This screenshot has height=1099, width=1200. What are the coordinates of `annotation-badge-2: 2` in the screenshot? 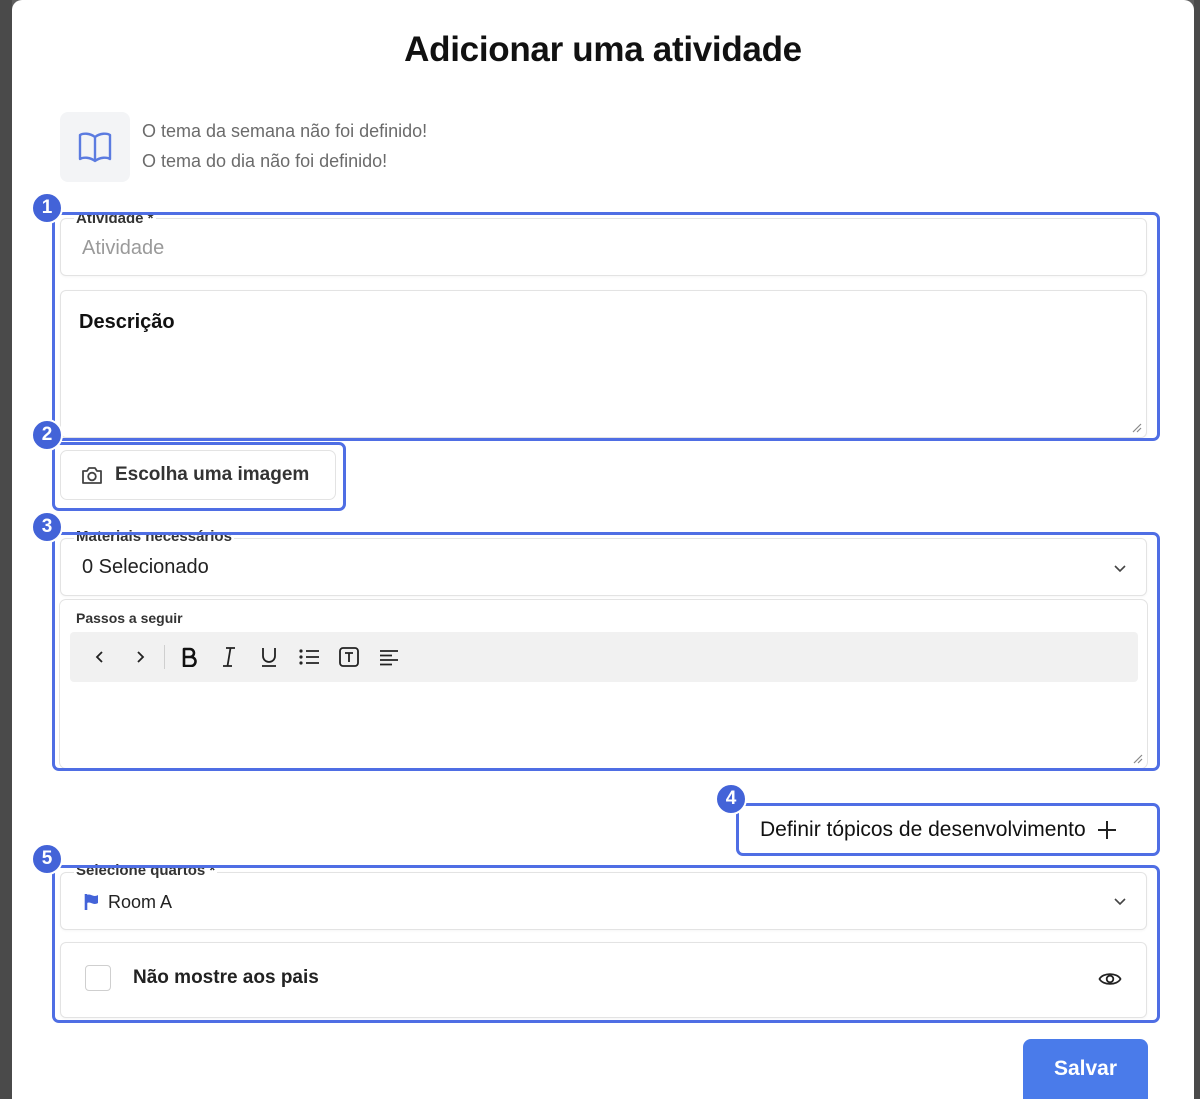 It's located at (47, 435).